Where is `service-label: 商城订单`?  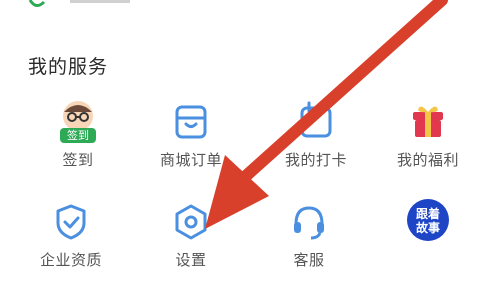
service-label: 商城订单 is located at coordinates (190, 160).